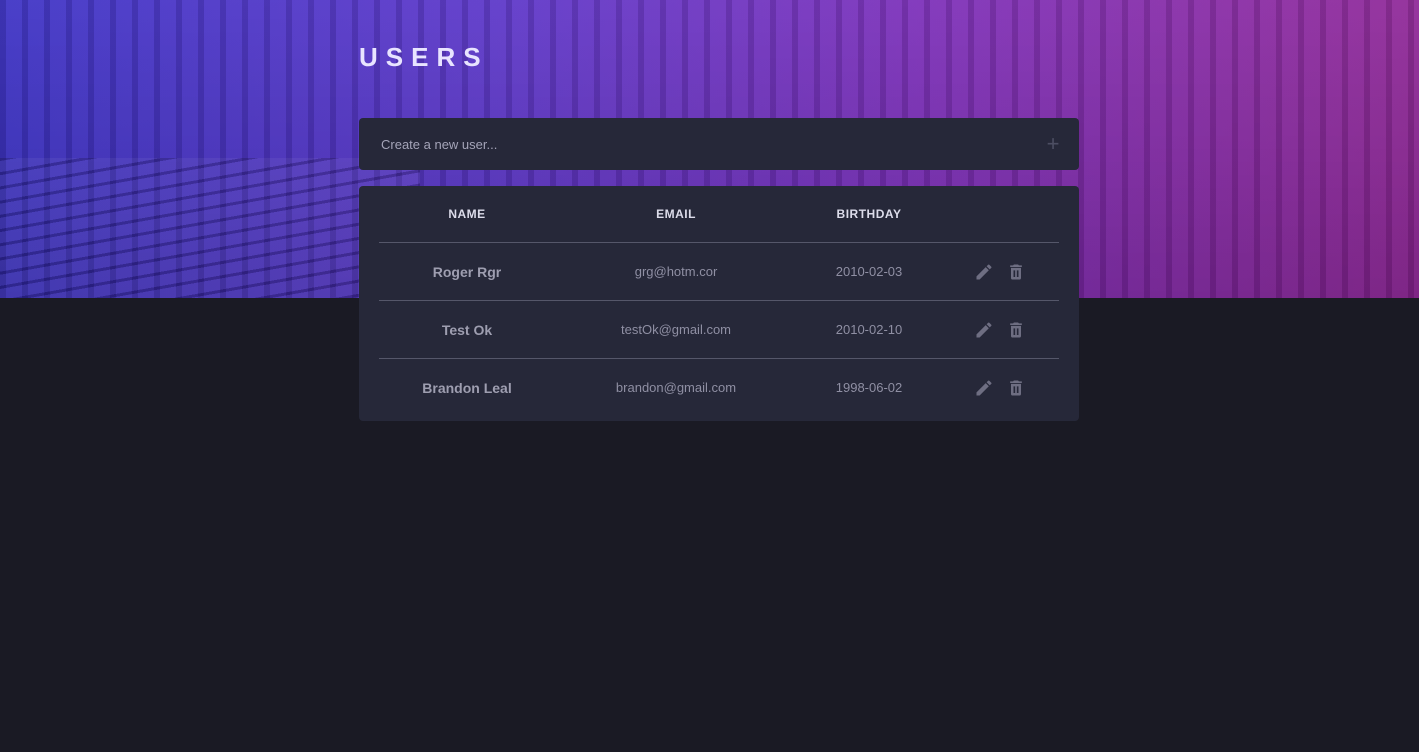 The width and height of the screenshot is (1419, 752). Describe the element at coordinates (869, 271) in the screenshot. I see `user-birthday: 2010-02-03` at that location.